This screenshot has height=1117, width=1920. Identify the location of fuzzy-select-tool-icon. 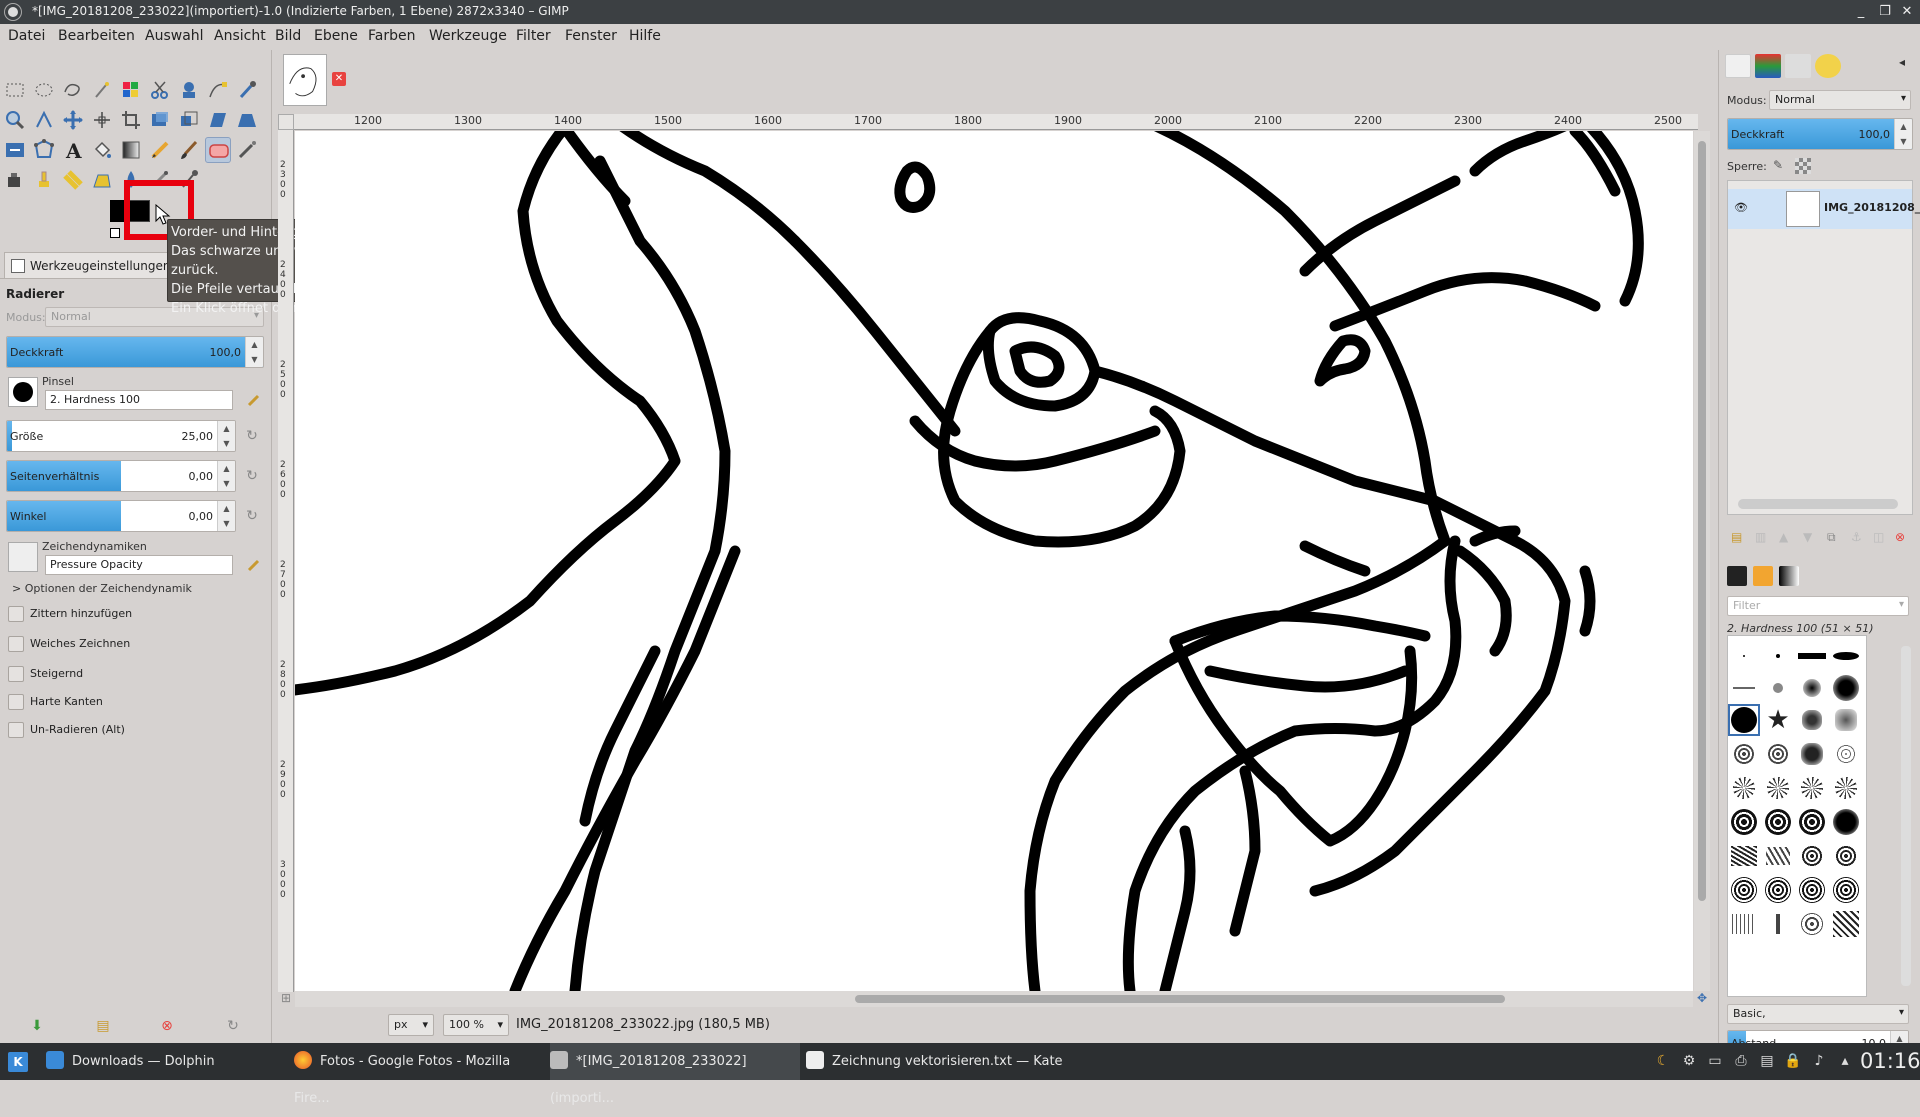
(102, 90).